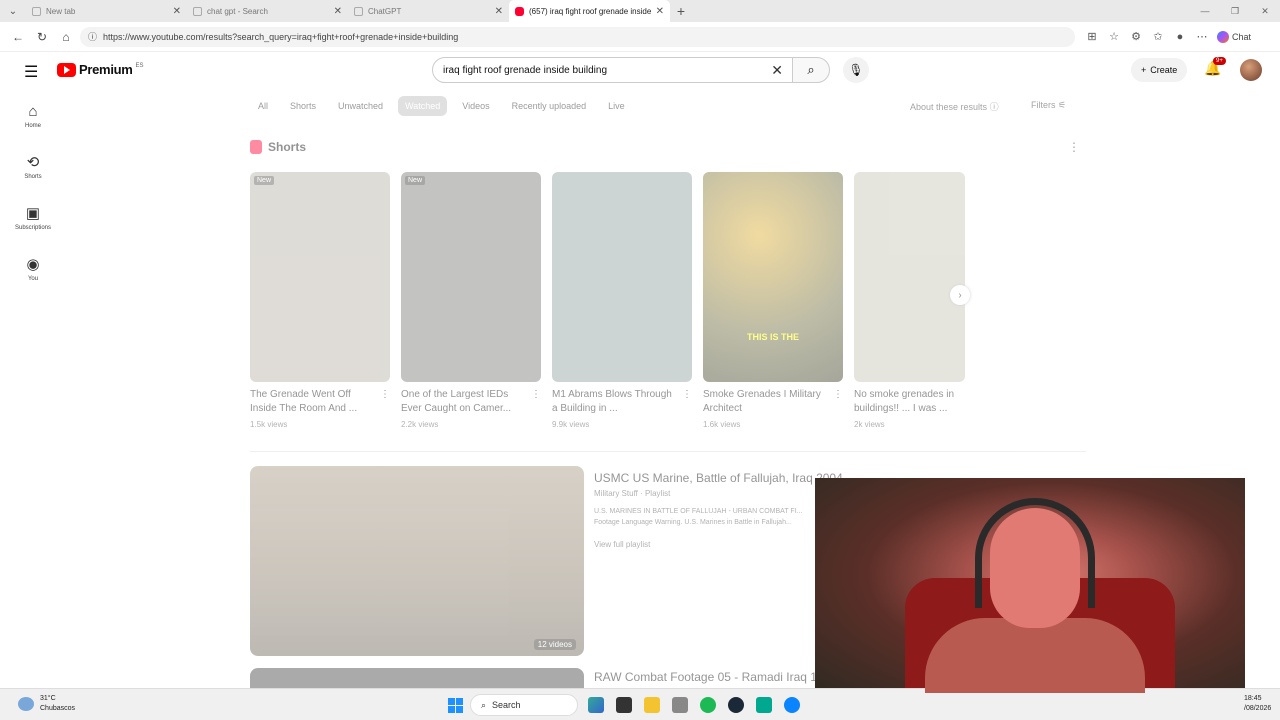  Describe the element at coordinates (1043, 105) in the screenshot. I see `filters-label: Filters` at that location.